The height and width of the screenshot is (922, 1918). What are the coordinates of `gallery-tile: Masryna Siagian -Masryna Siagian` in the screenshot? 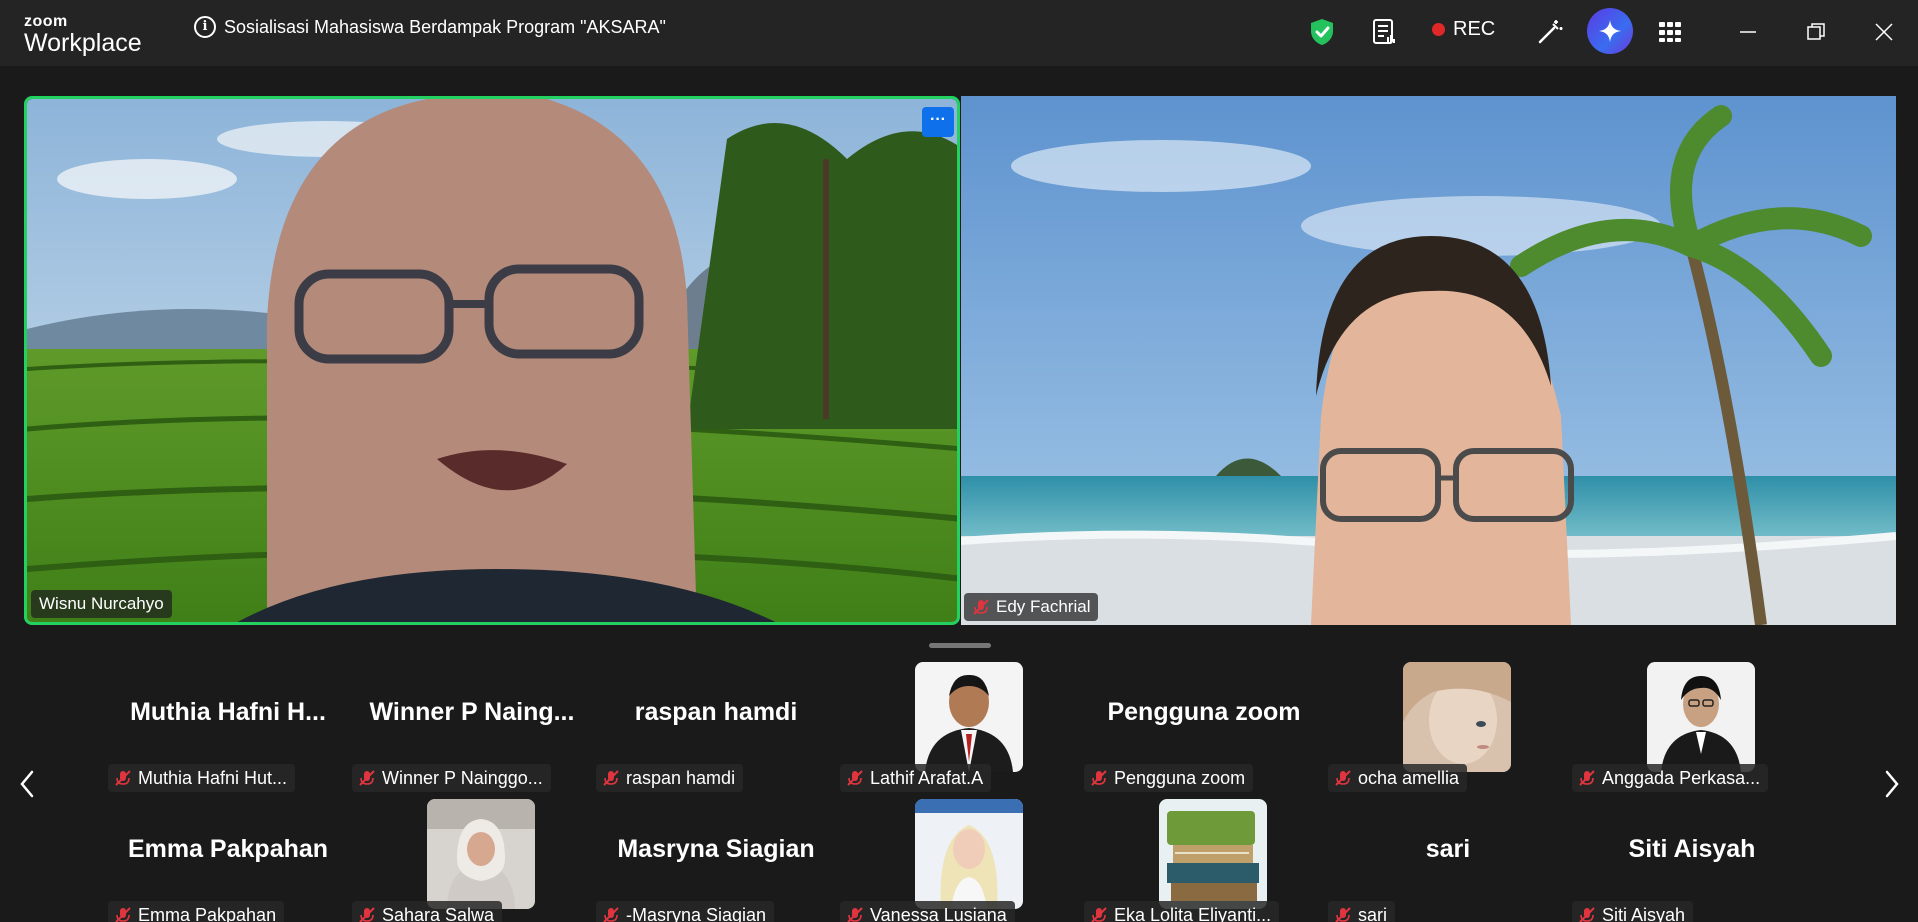 It's located at (716, 860).